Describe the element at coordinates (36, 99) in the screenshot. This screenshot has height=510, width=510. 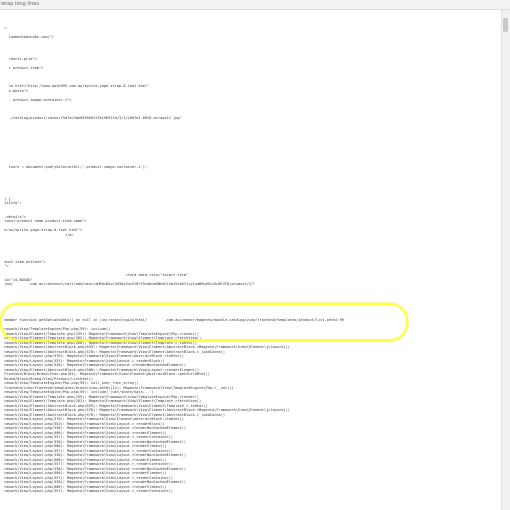
I see `source-line: - product-image-container-1">` at that location.